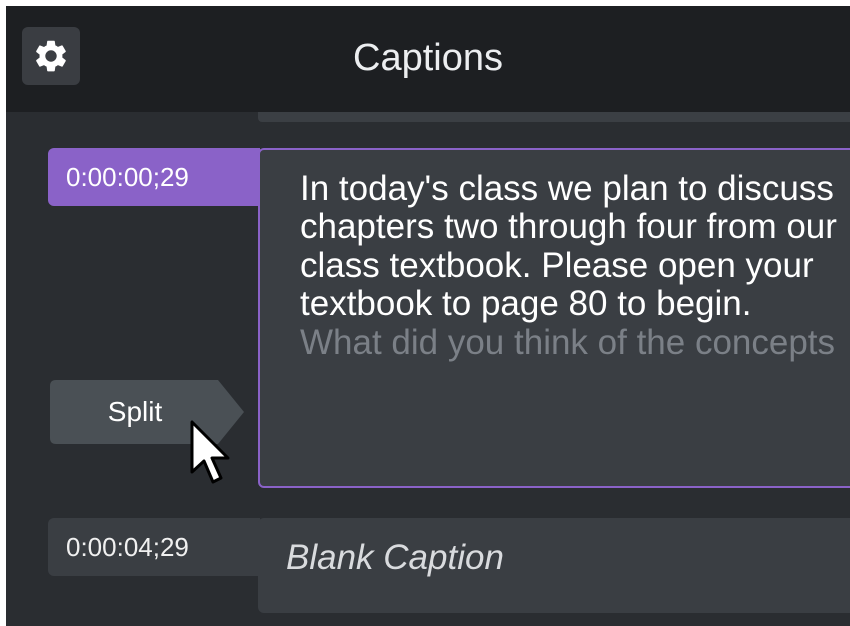  What do you see at coordinates (154, 547) in the screenshot?
I see `caption-timestamp: 0:00:04;29` at bounding box center [154, 547].